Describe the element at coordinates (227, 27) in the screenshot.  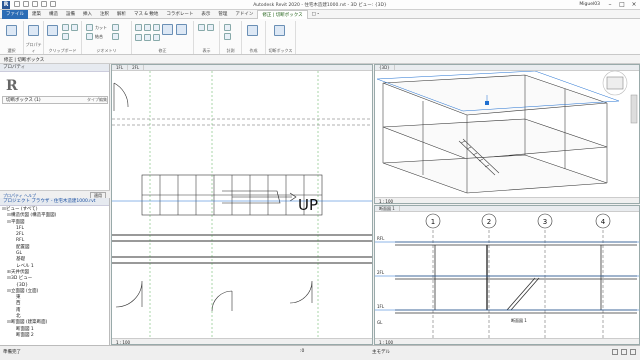
I see `measure-icon` at that location.